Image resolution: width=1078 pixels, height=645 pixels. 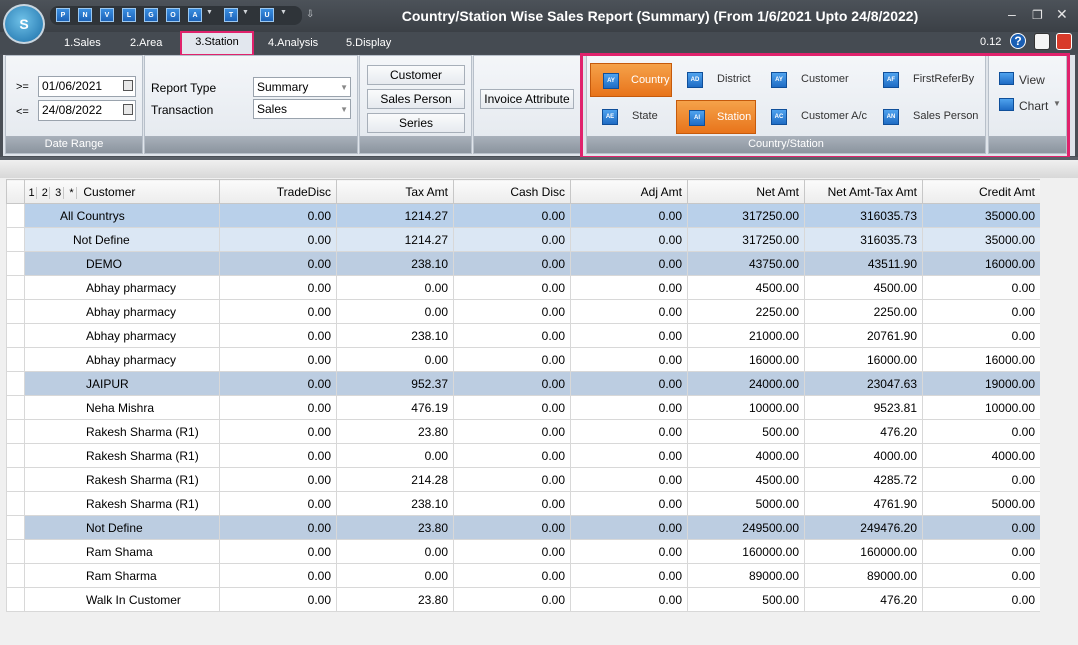 I want to click on net-amt-tax-amt-cell: 4000.00, so click(x=863, y=455).